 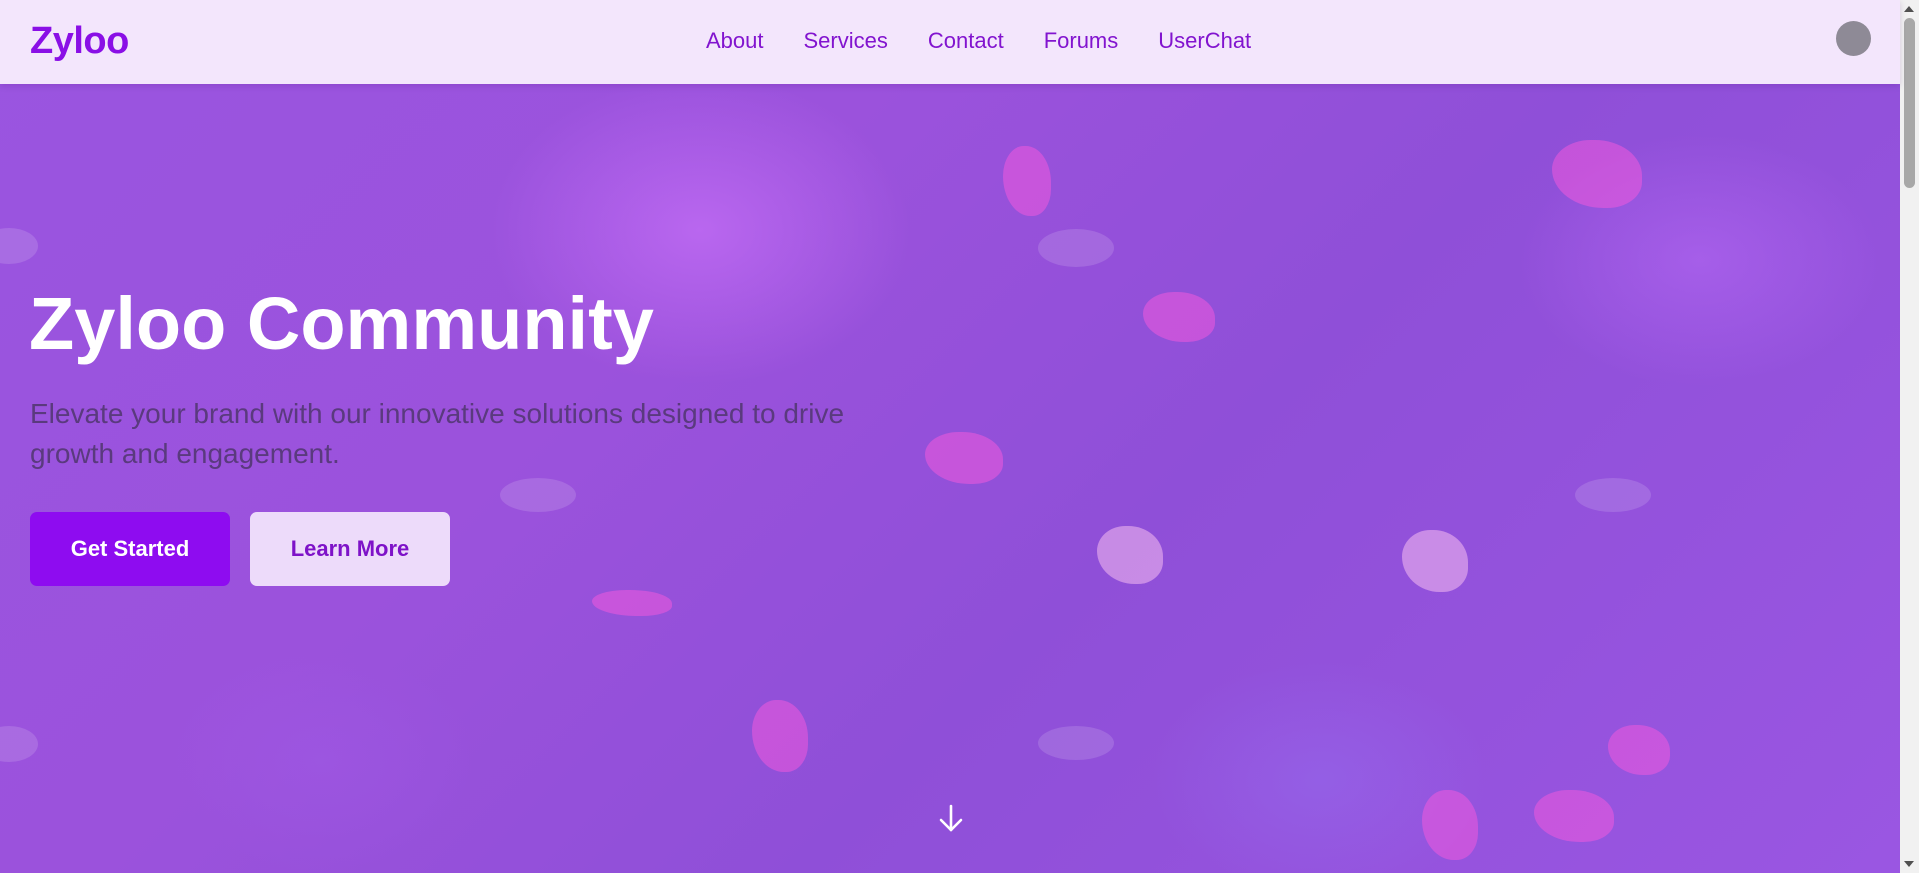 What do you see at coordinates (846, 41) in the screenshot?
I see `nav-link-services: Services` at bounding box center [846, 41].